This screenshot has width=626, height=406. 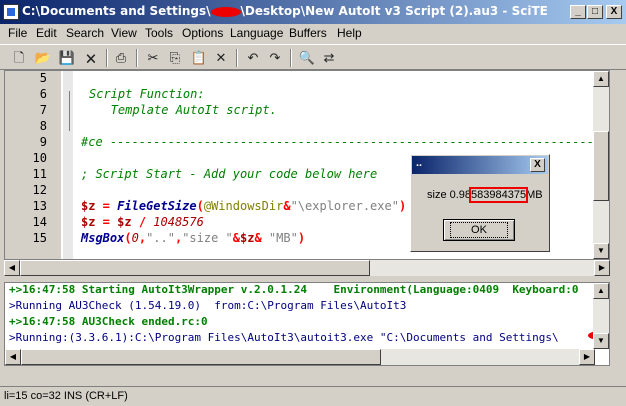 What do you see at coordinates (614, 12) in the screenshot?
I see `close-button: X` at bounding box center [614, 12].